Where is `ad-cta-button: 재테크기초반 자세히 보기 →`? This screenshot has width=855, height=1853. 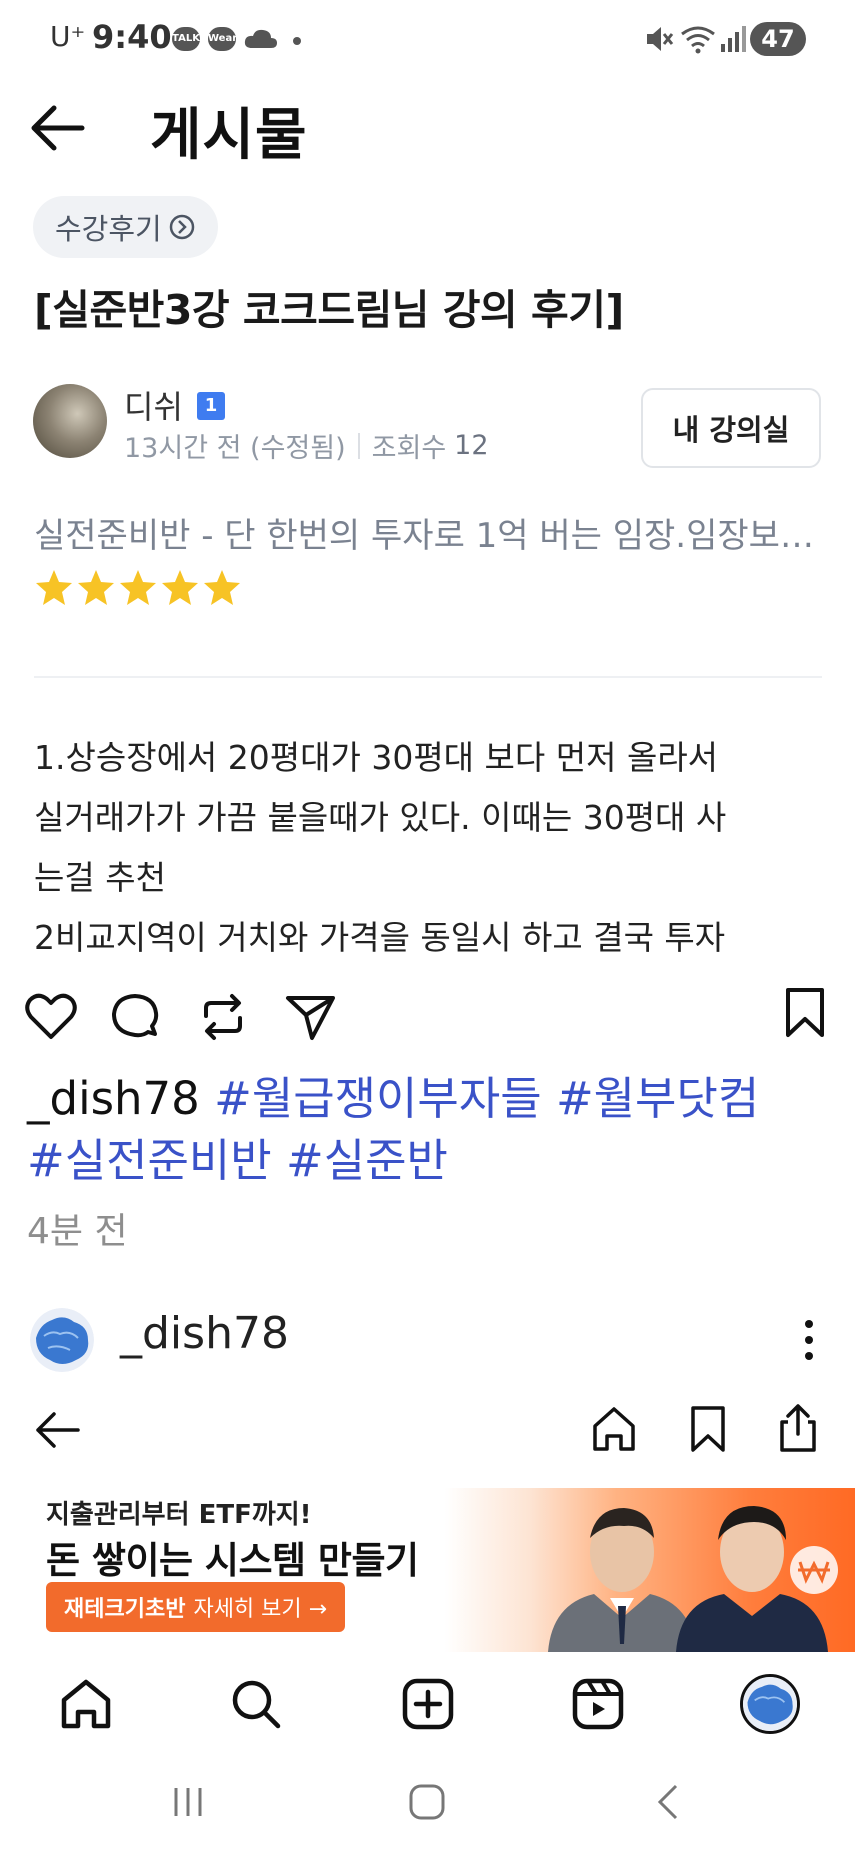
ad-cta-button: 재테크기초반 자세히 보기 → is located at coordinates (196, 1607).